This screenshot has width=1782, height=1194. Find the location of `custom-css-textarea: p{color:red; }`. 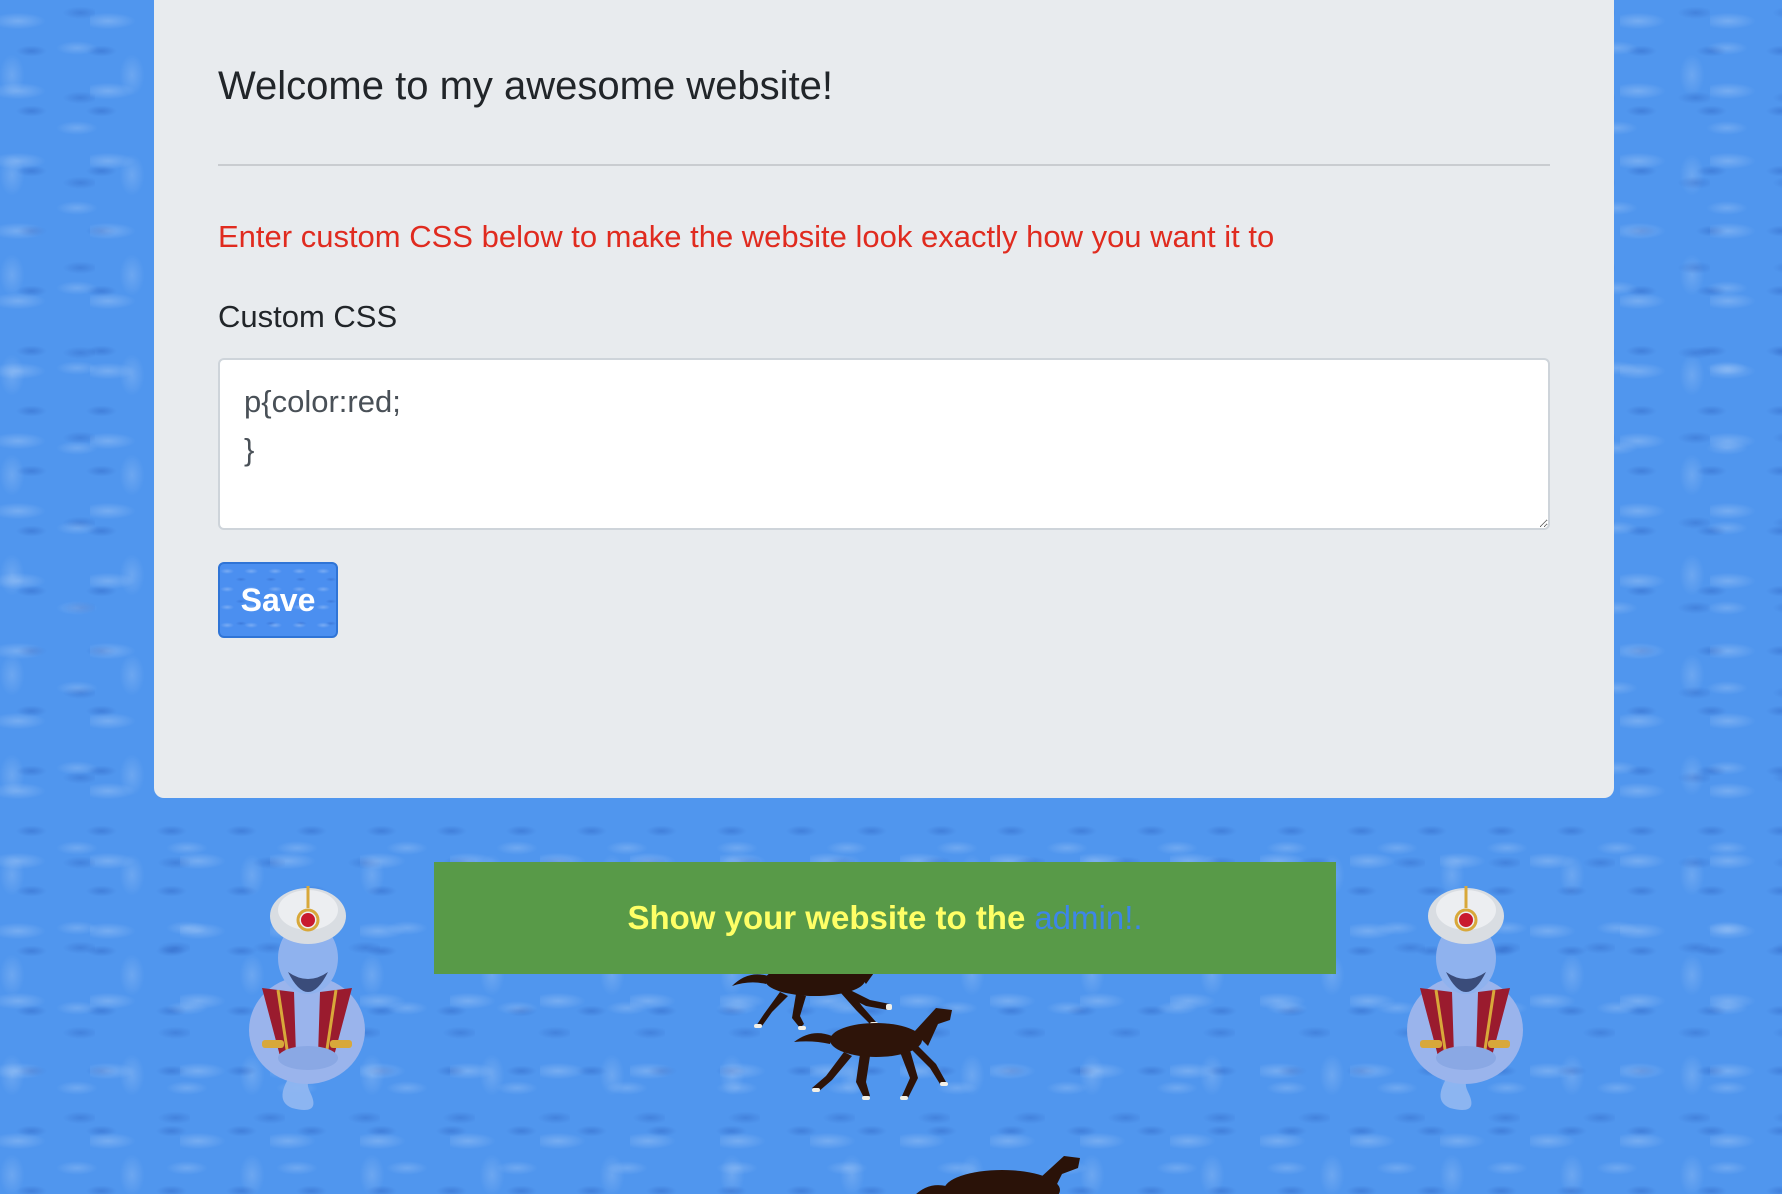

custom-css-textarea: p{color:red; } is located at coordinates (884, 444).